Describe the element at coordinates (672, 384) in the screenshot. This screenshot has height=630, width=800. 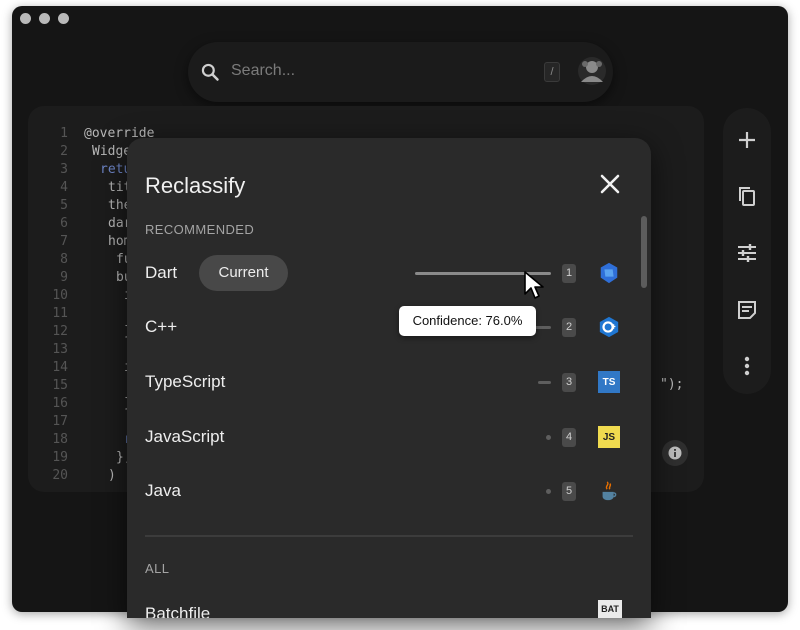
I see `code-line-fragment: ");` at that location.